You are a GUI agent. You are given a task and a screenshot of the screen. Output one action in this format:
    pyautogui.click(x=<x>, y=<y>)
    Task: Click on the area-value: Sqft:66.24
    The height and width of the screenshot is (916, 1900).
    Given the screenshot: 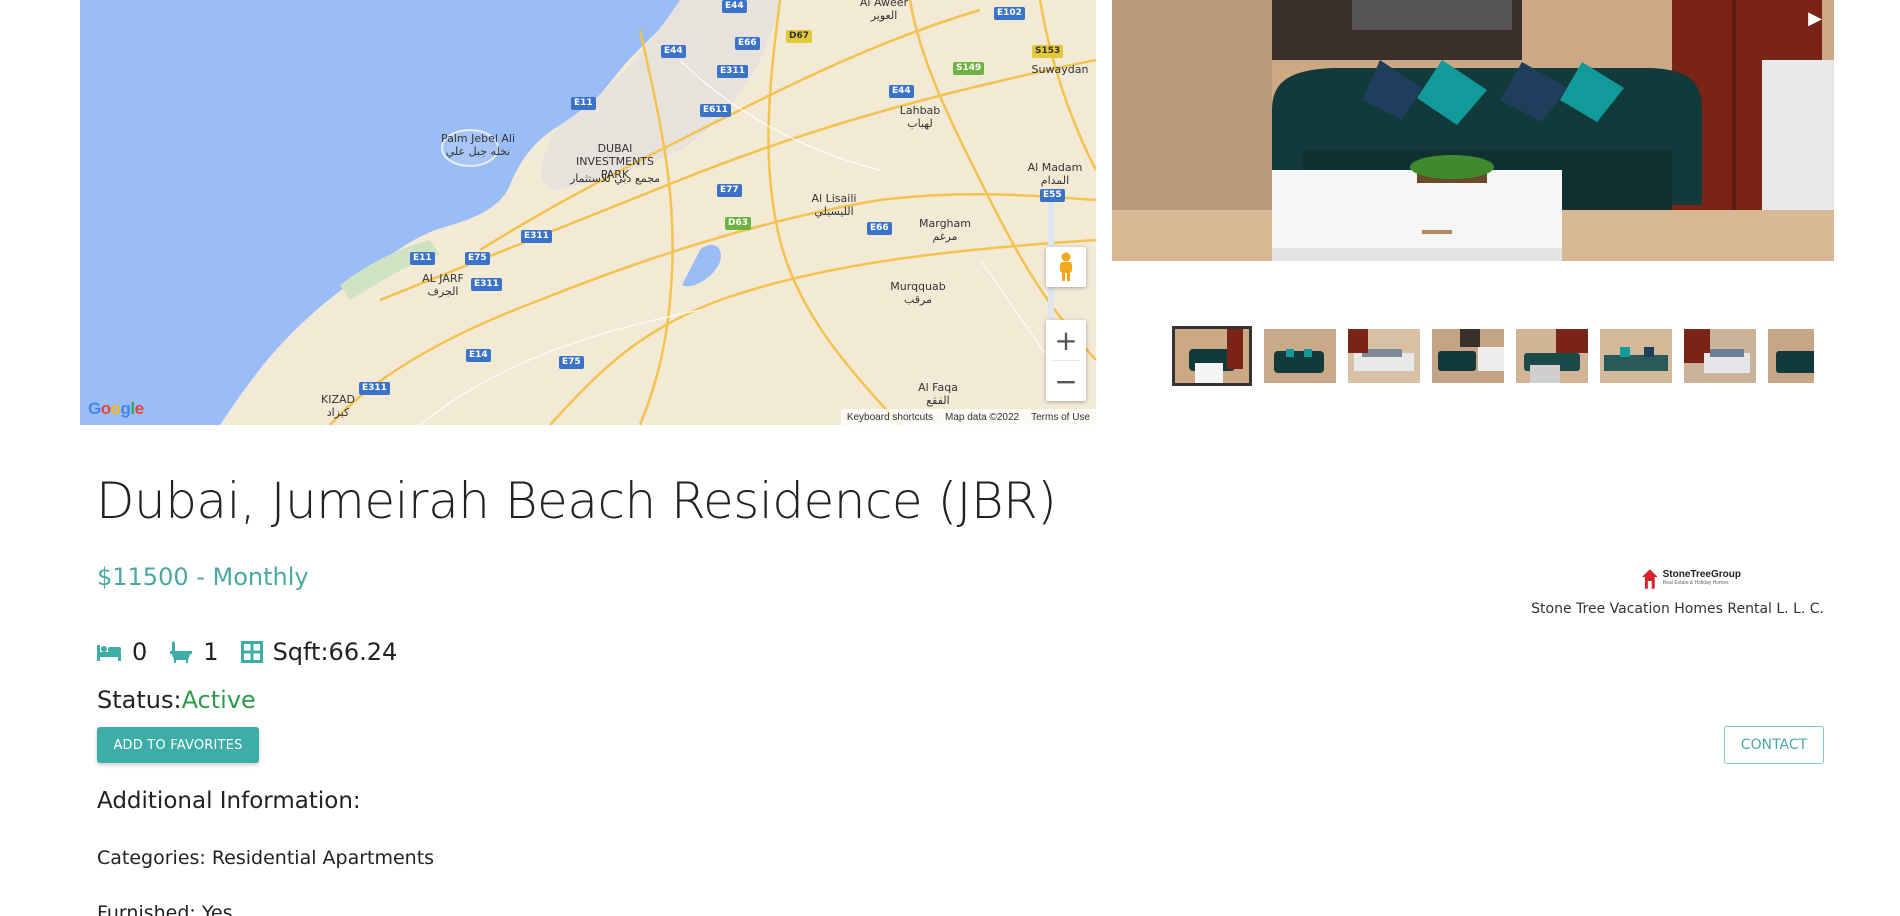 What is the action you would take?
    pyautogui.click(x=335, y=652)
    